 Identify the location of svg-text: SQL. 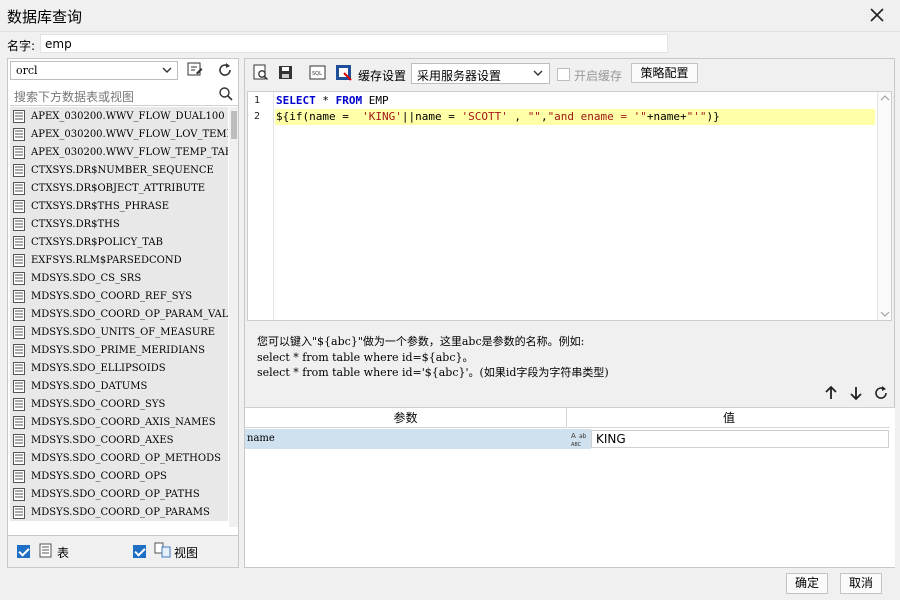
(317, 74).